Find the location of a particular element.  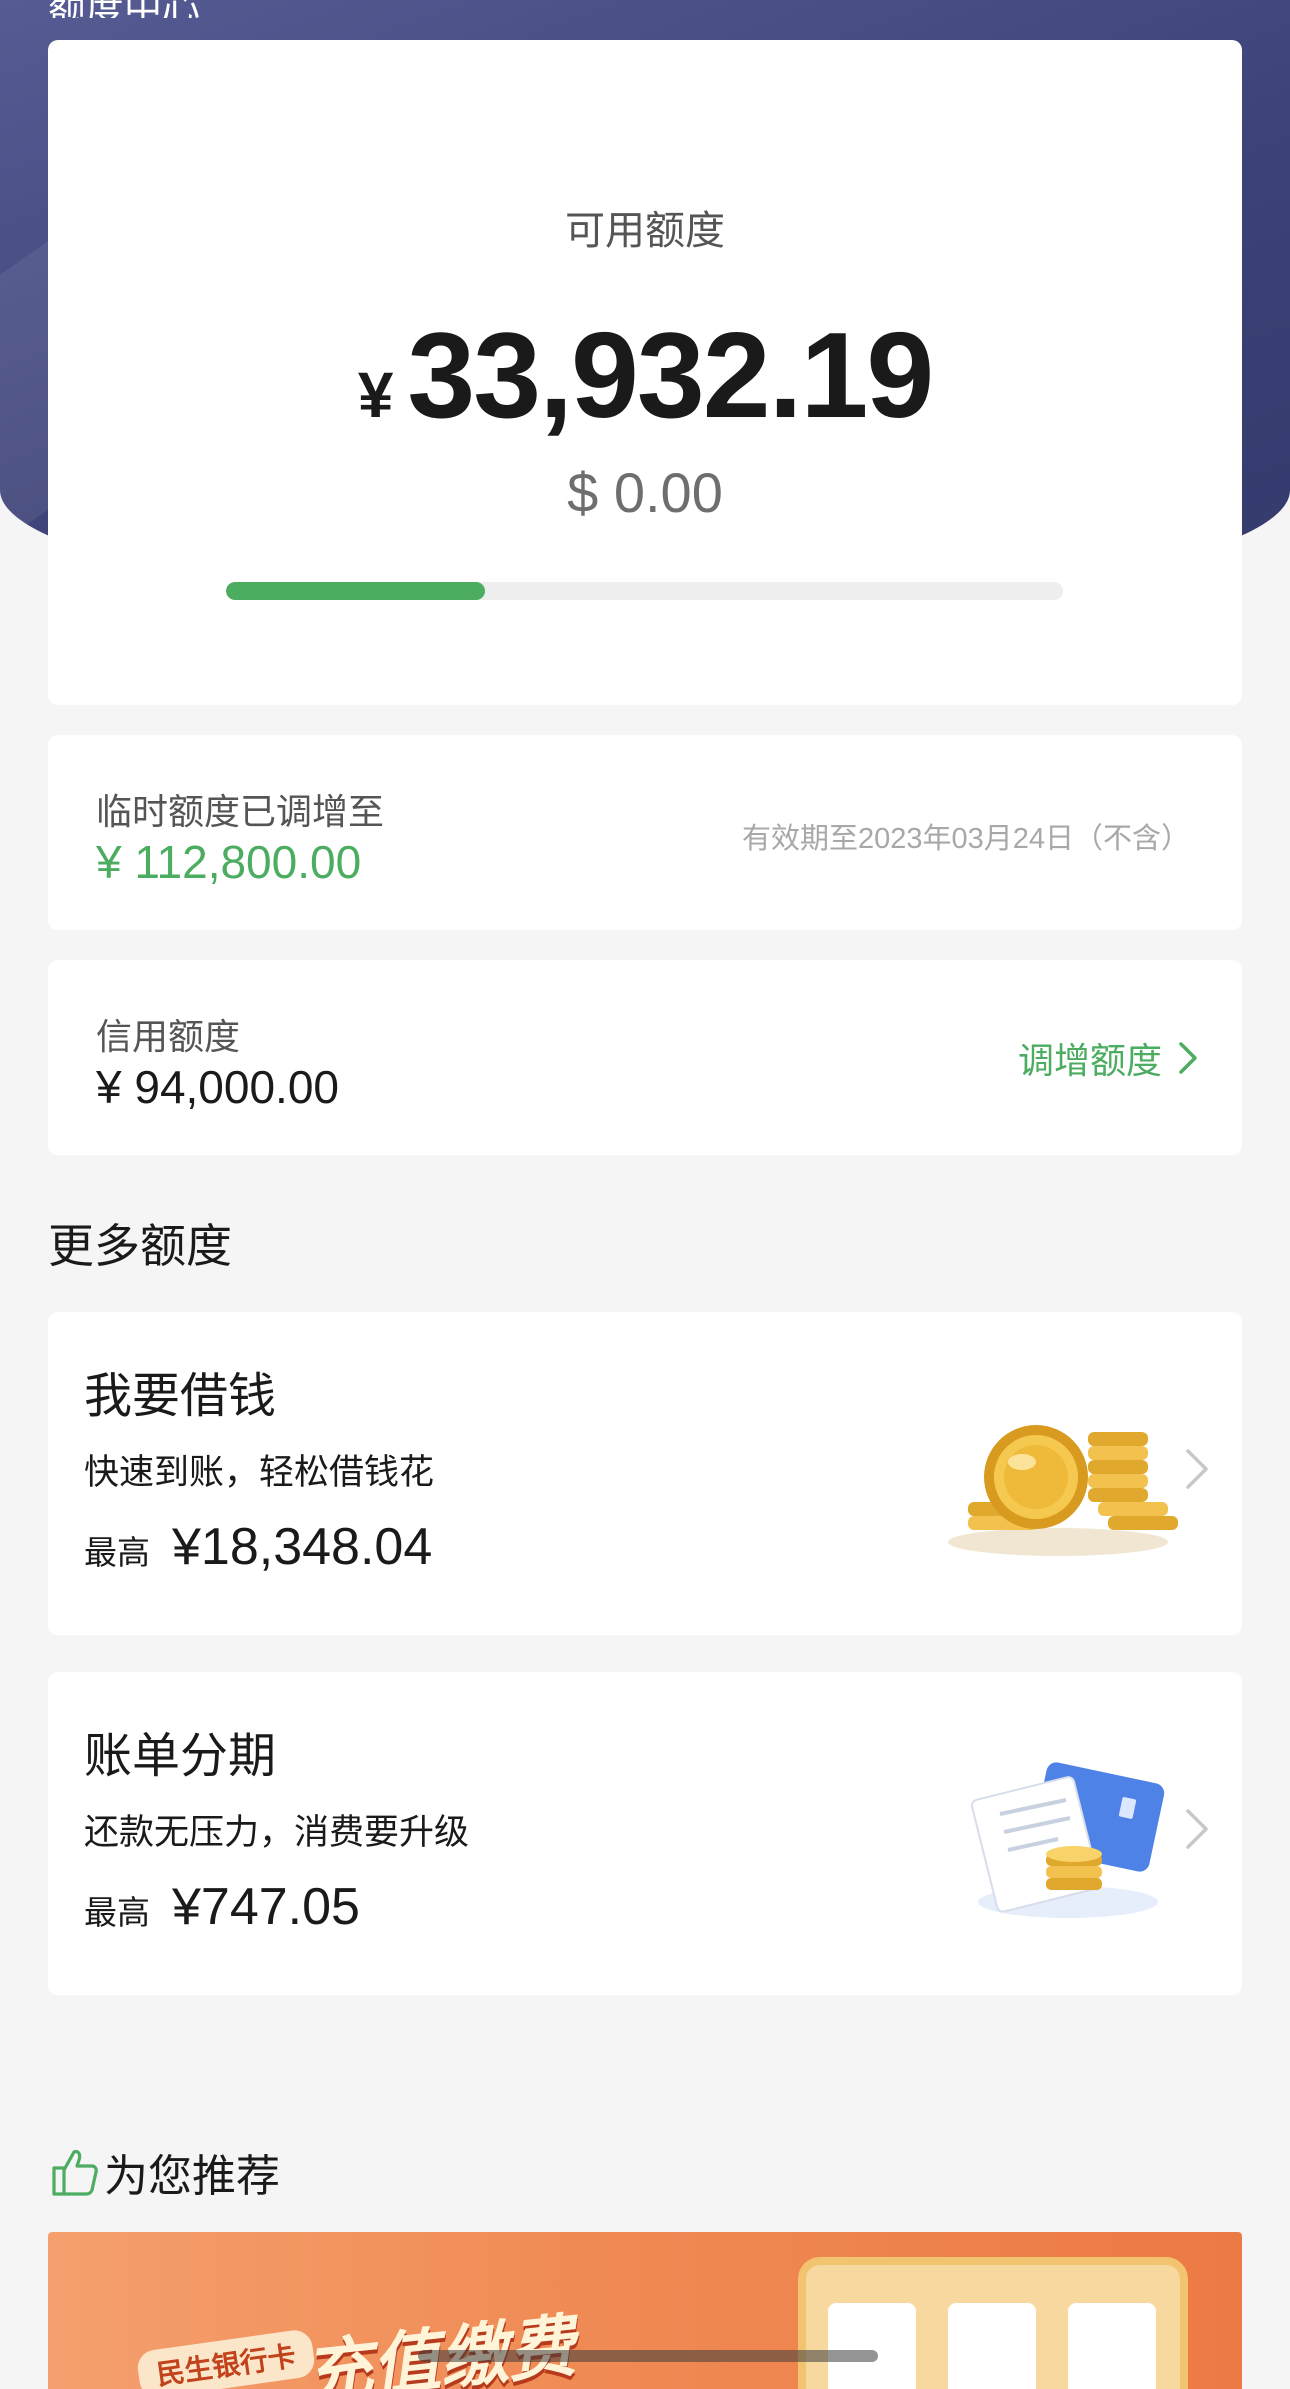

increase-limit-link: 调增额度 is located at coordinates (1108, 1058).